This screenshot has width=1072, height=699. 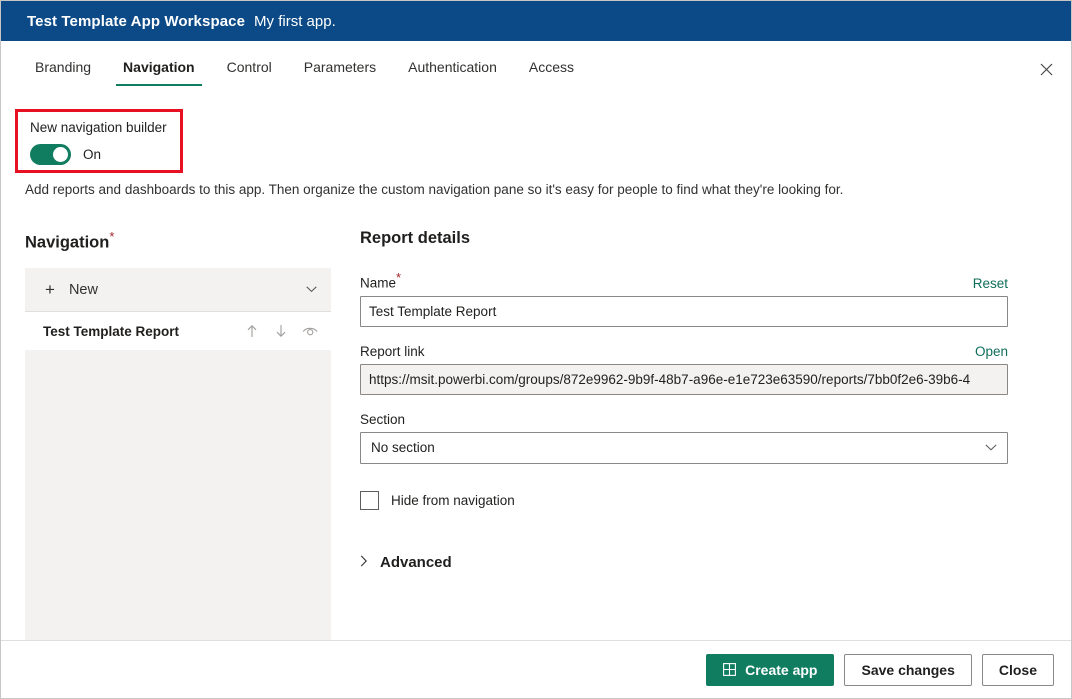 I want to click on reset-link: Reset, so click(x=990, y=283).